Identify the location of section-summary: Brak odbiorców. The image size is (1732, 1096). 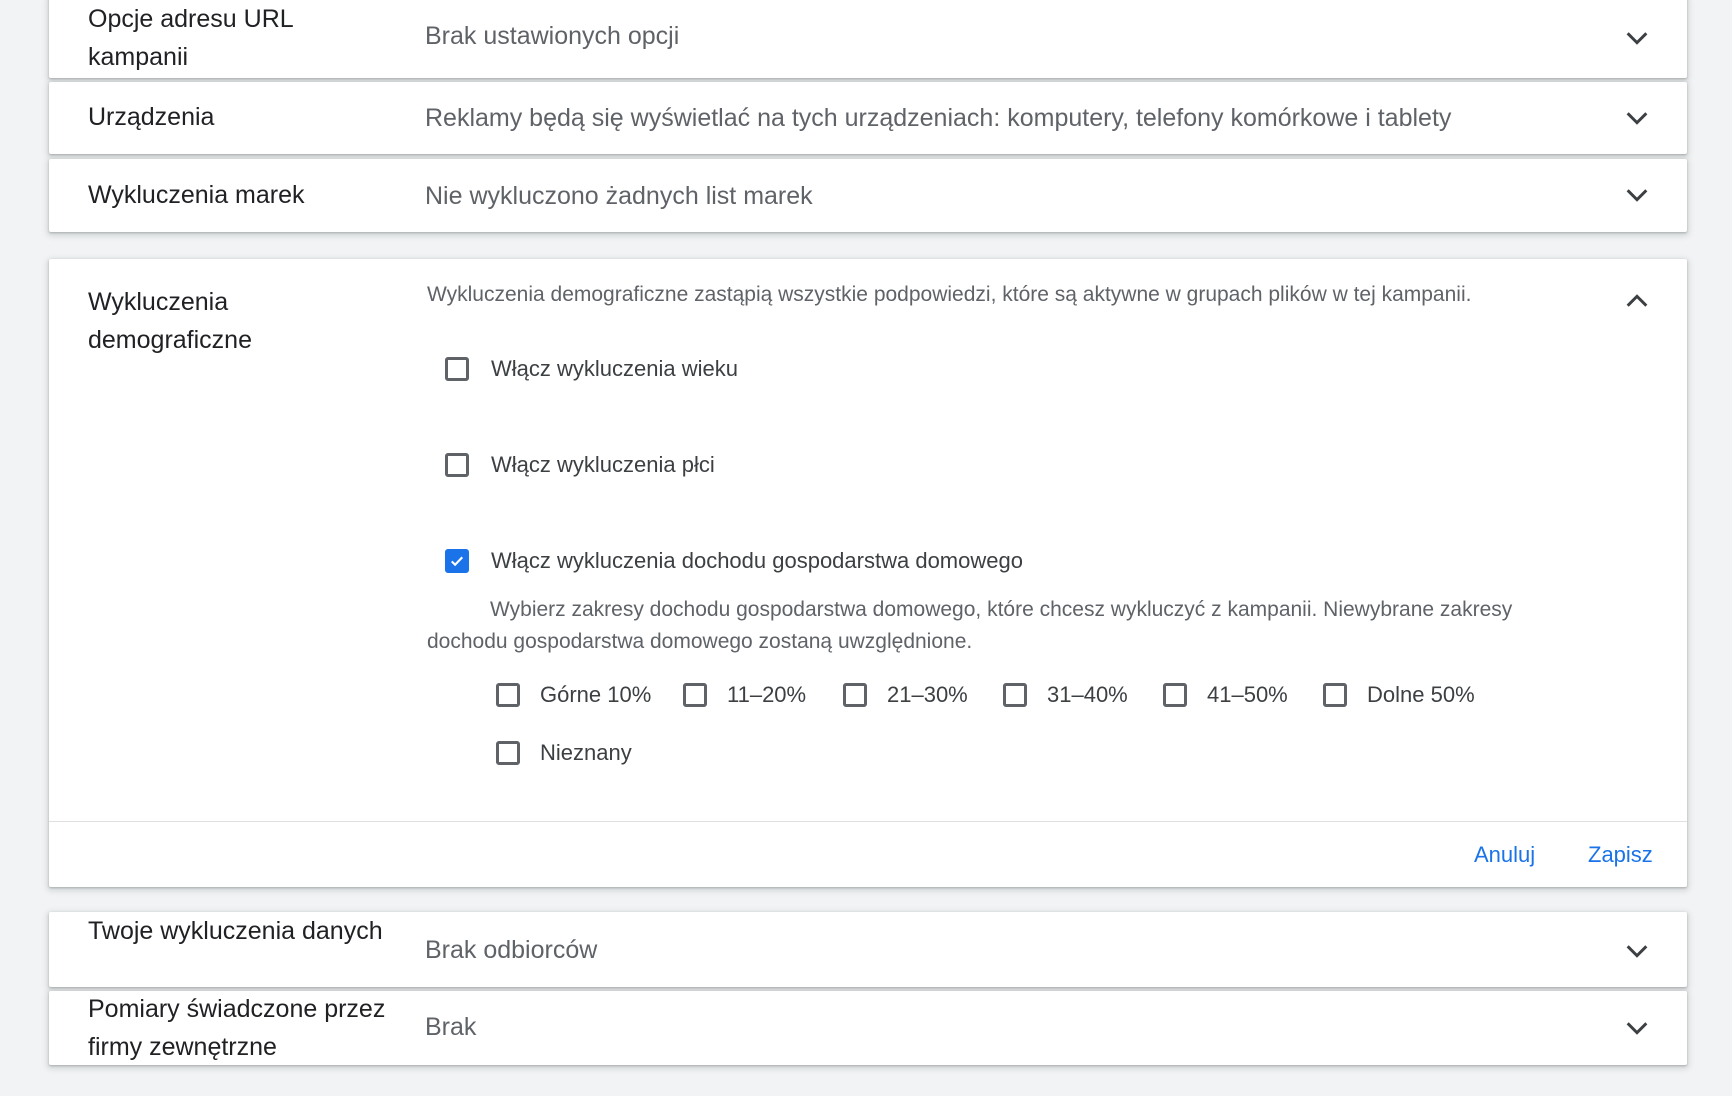
(511, 950).